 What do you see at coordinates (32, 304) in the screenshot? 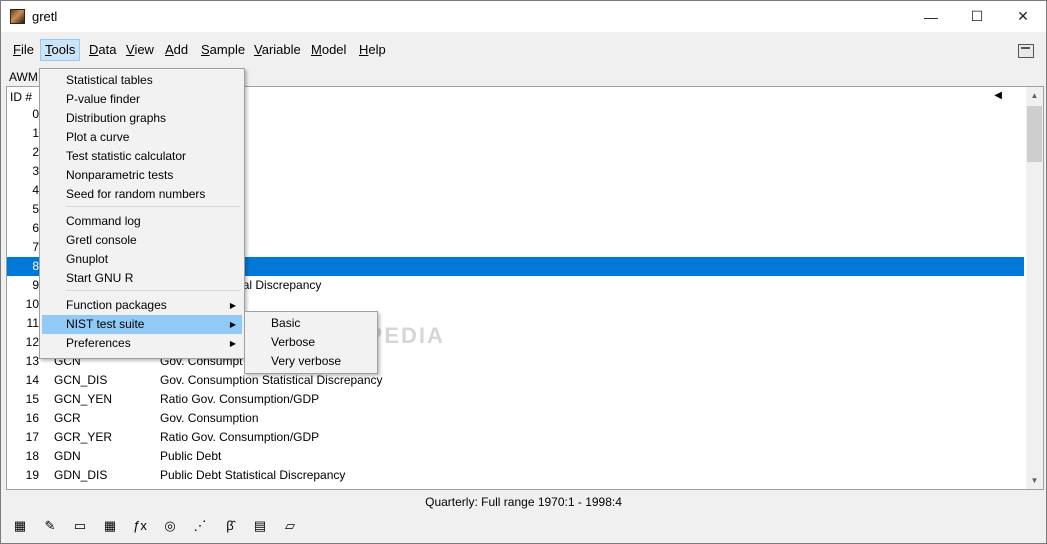
I see `row-id: 10` at bounding box center [32, 304].